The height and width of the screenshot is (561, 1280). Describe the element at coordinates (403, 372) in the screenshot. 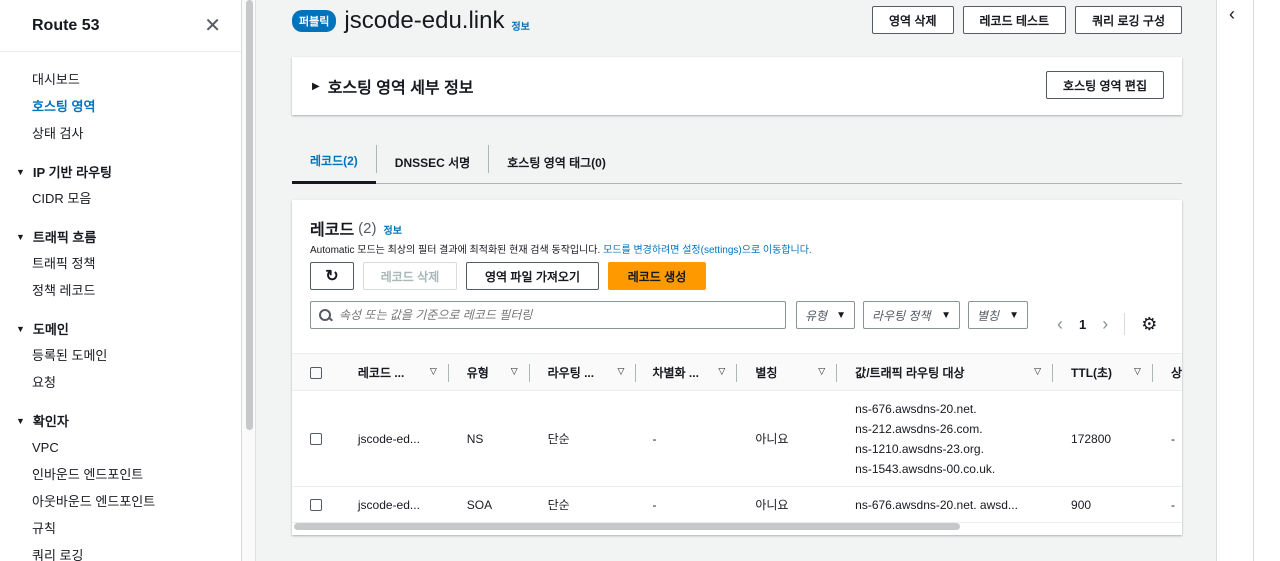

I see `col-record-name: 레코드 ... ▽` at that location.